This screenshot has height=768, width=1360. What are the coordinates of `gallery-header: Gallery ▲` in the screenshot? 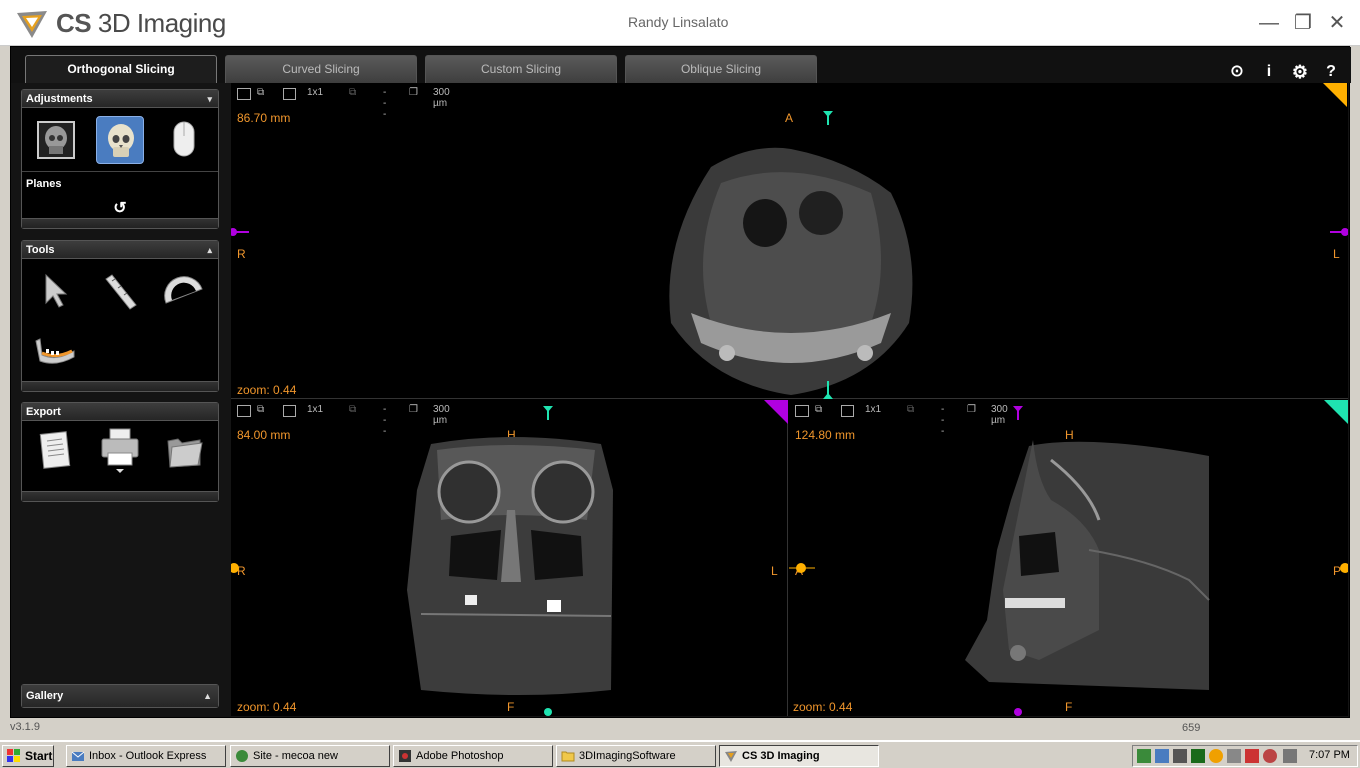 It's located at (120, 696).